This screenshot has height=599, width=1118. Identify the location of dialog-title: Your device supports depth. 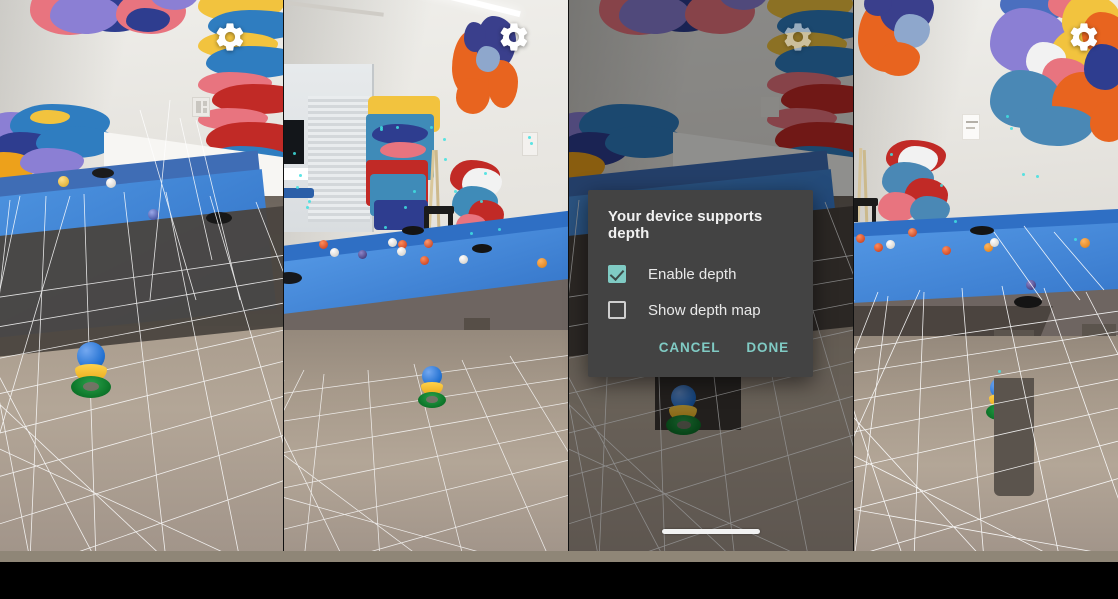
(685, 225).